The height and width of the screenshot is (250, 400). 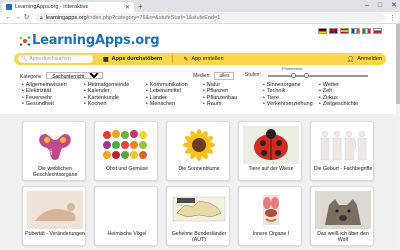 What do you see at coordinates (220, 98) in the screenshot?
I see `category-link: Pflanzenbau` at bounding box center [220, 98].